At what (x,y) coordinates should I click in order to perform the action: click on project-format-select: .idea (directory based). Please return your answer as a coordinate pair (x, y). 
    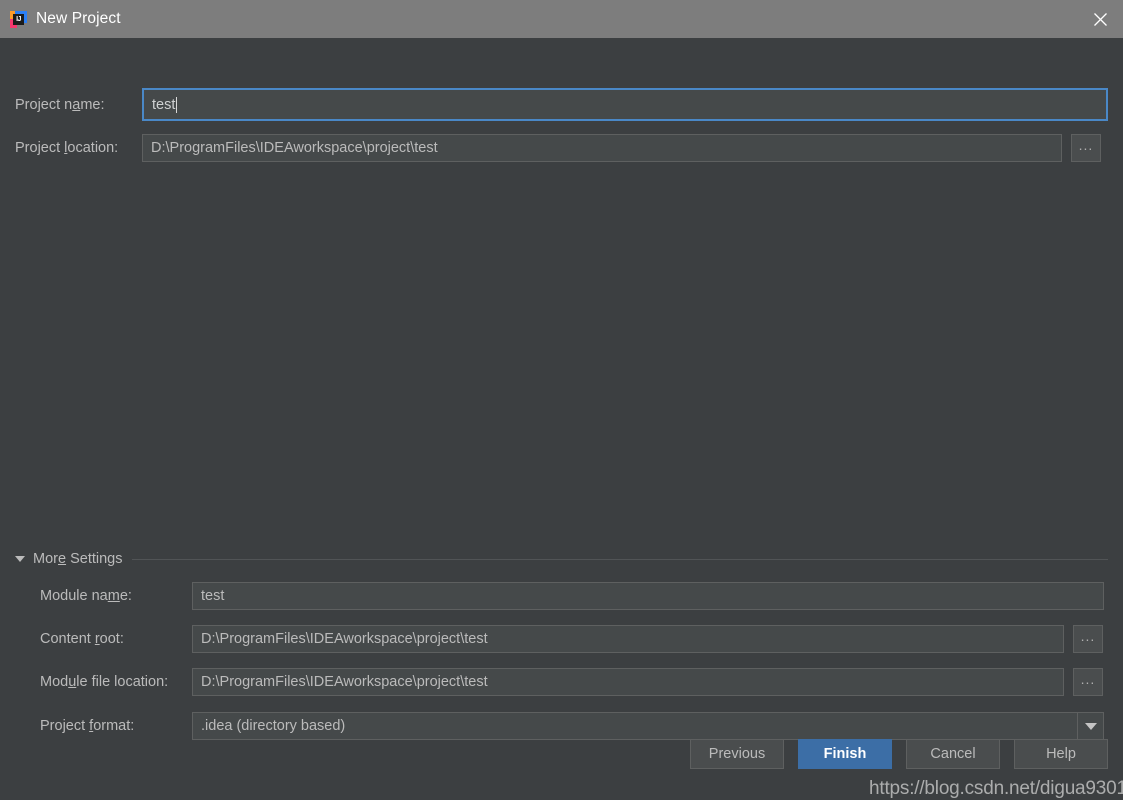
    Looking at the image, I should click on (648, 726).